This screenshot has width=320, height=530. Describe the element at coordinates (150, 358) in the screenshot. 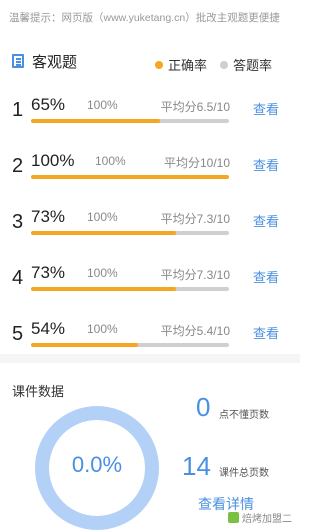

I see `section-divider` at that location.